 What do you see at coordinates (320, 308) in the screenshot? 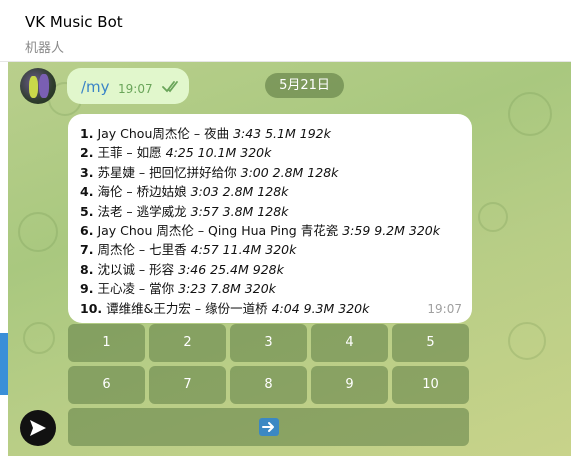
I see `track-meta: 4:04 9.3M 320k` at bounding box center [320, 308].